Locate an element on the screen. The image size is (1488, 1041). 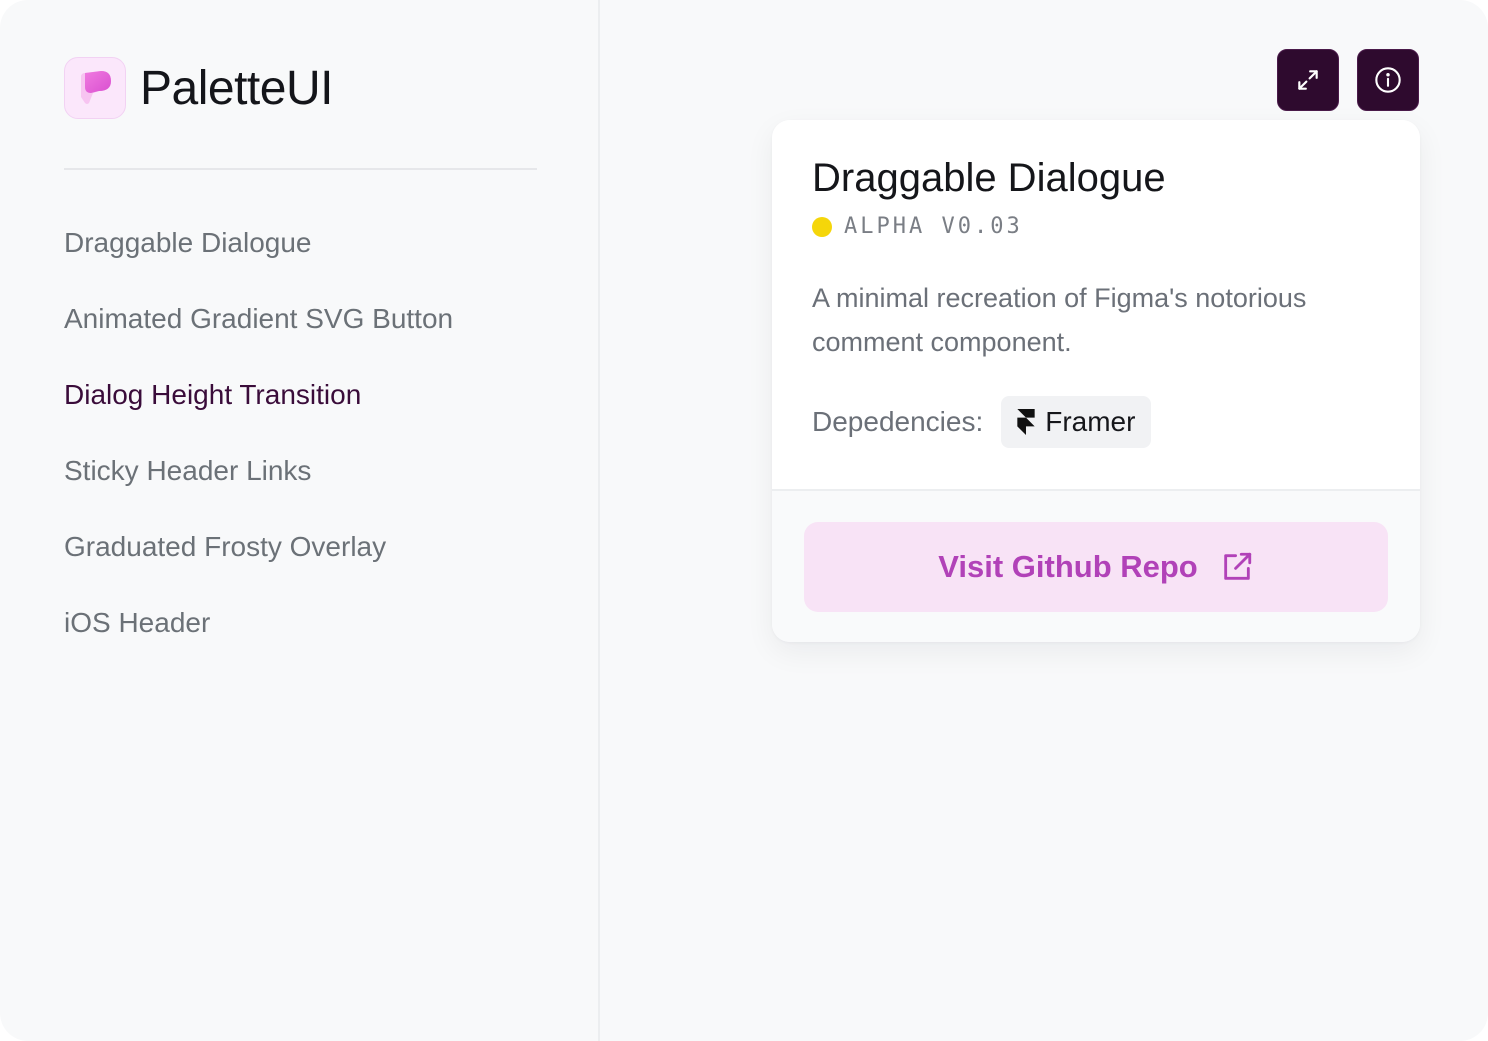
sidebar-item-sticky-header-links: Sticky Header Links is located at coordinates (258, 488).